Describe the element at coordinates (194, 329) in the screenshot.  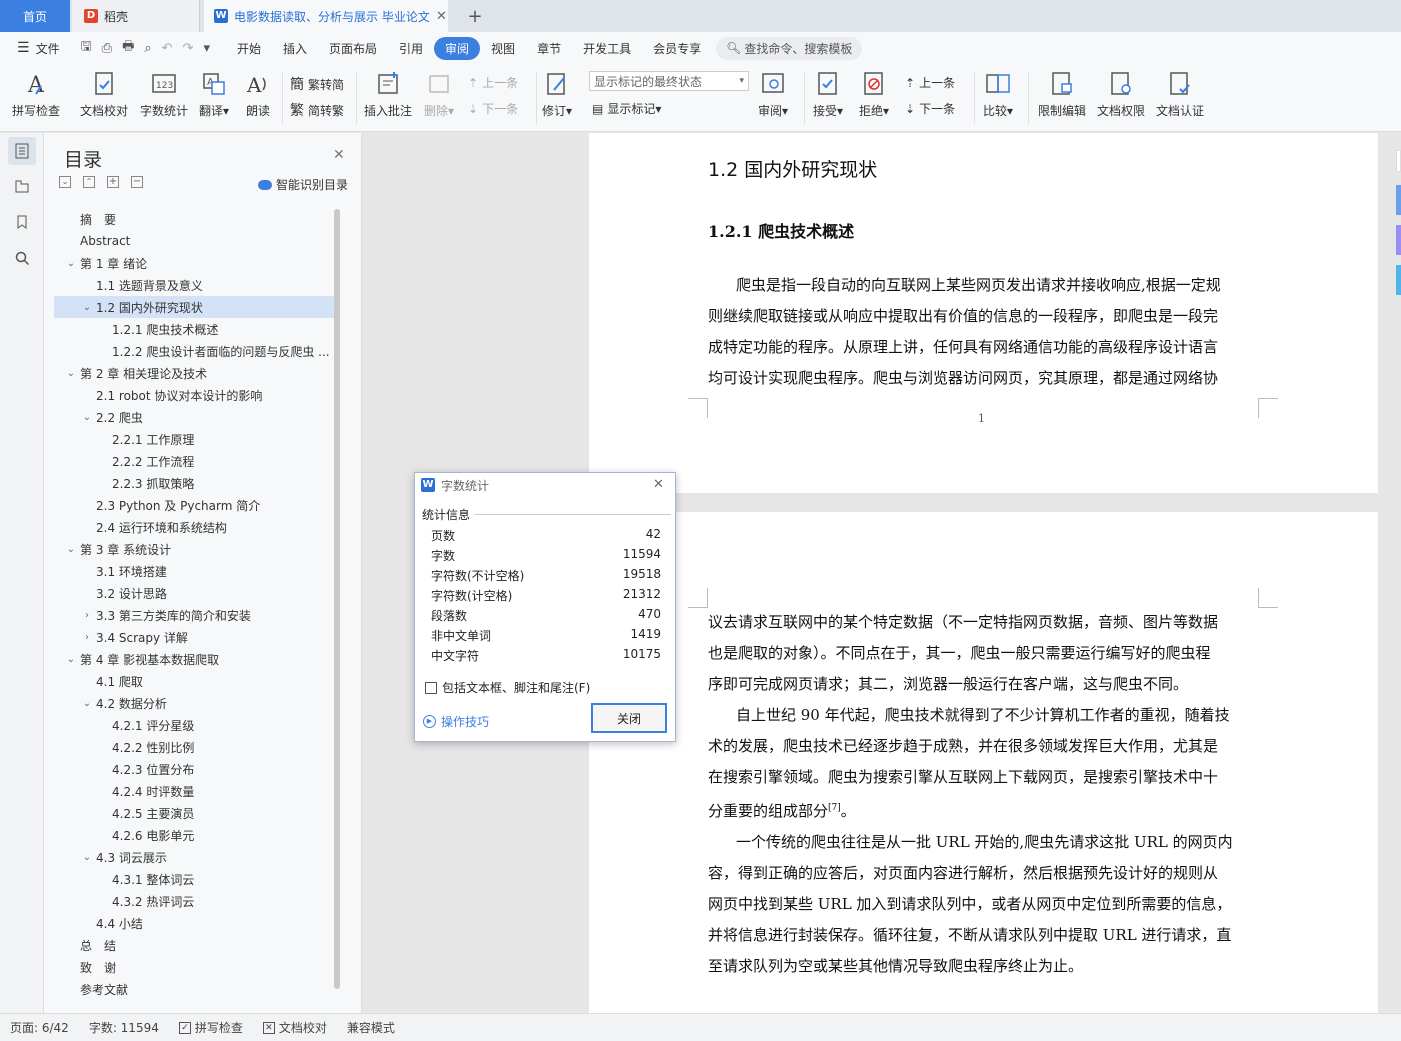
I see `toc-item: 1.2.1 爬虫技术概述` at that location.